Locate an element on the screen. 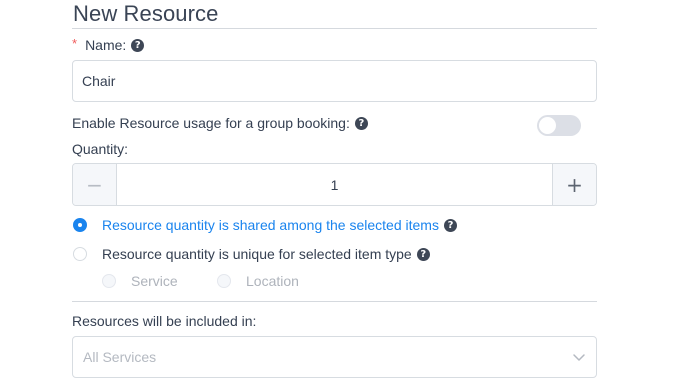 The width and height of the screenshot is (680, 384). chevron-down-icon is located at coordinates (579, 357).